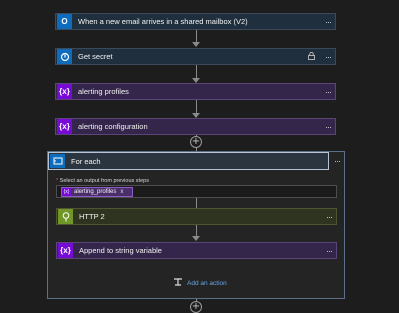 The image size is (399, 313). I want to click on token-label: alerting_profiles, so click(95, 192).